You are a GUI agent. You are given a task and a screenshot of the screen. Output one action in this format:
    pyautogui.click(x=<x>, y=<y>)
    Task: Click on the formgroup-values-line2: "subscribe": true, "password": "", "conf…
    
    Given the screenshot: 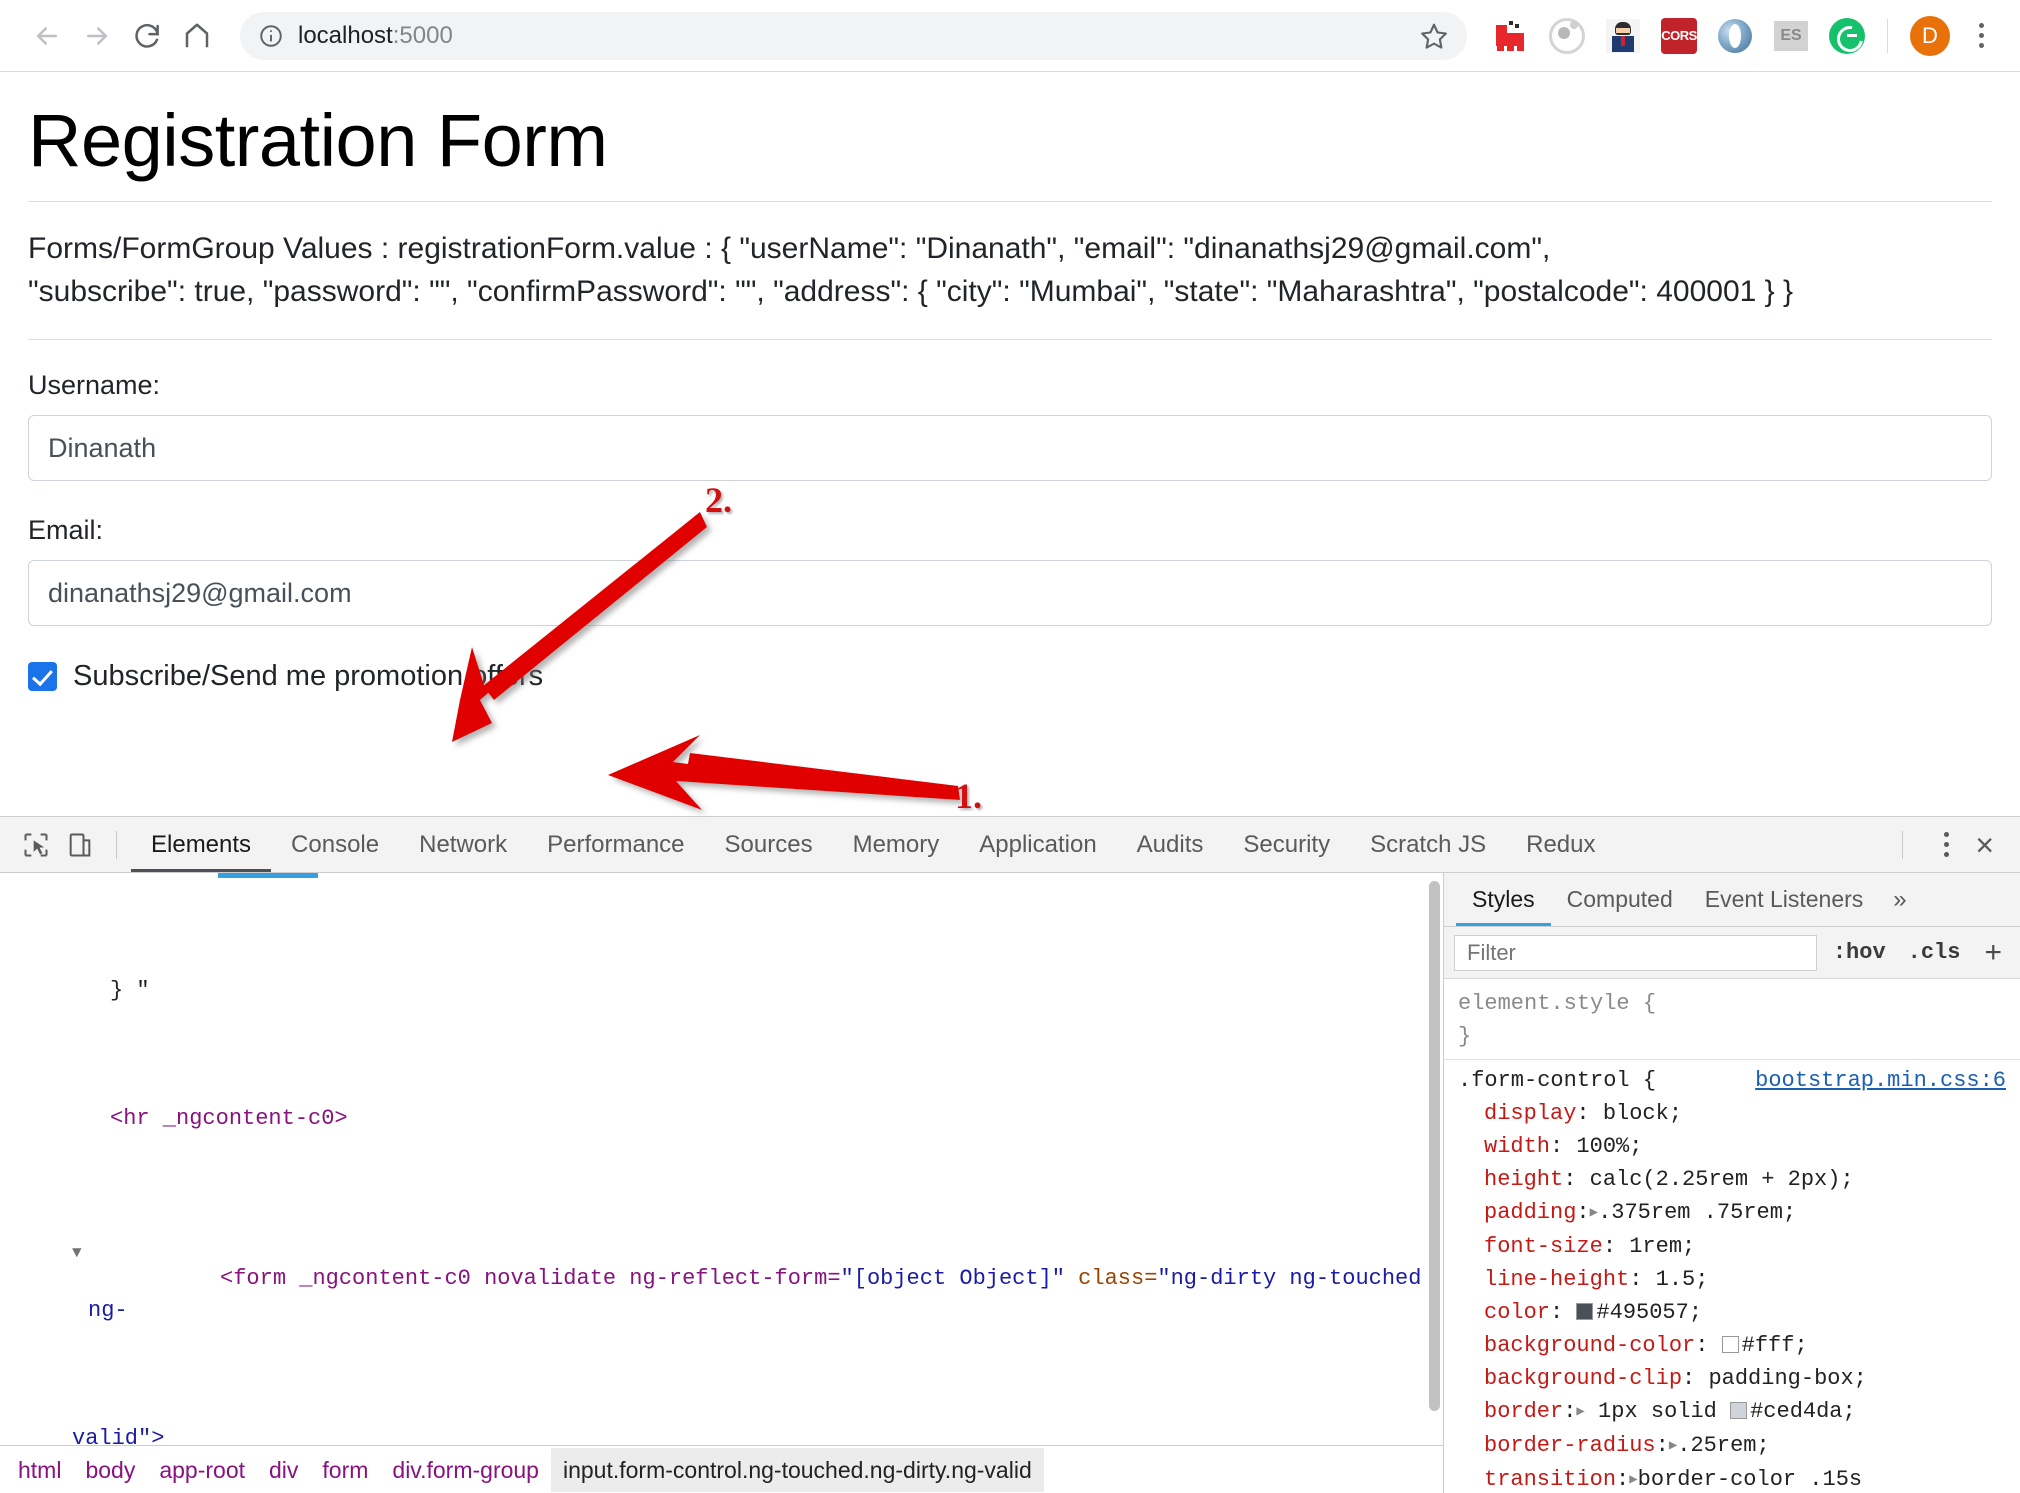 What is the action you would take?
    pyautogui.click(x=911, y=291)
    